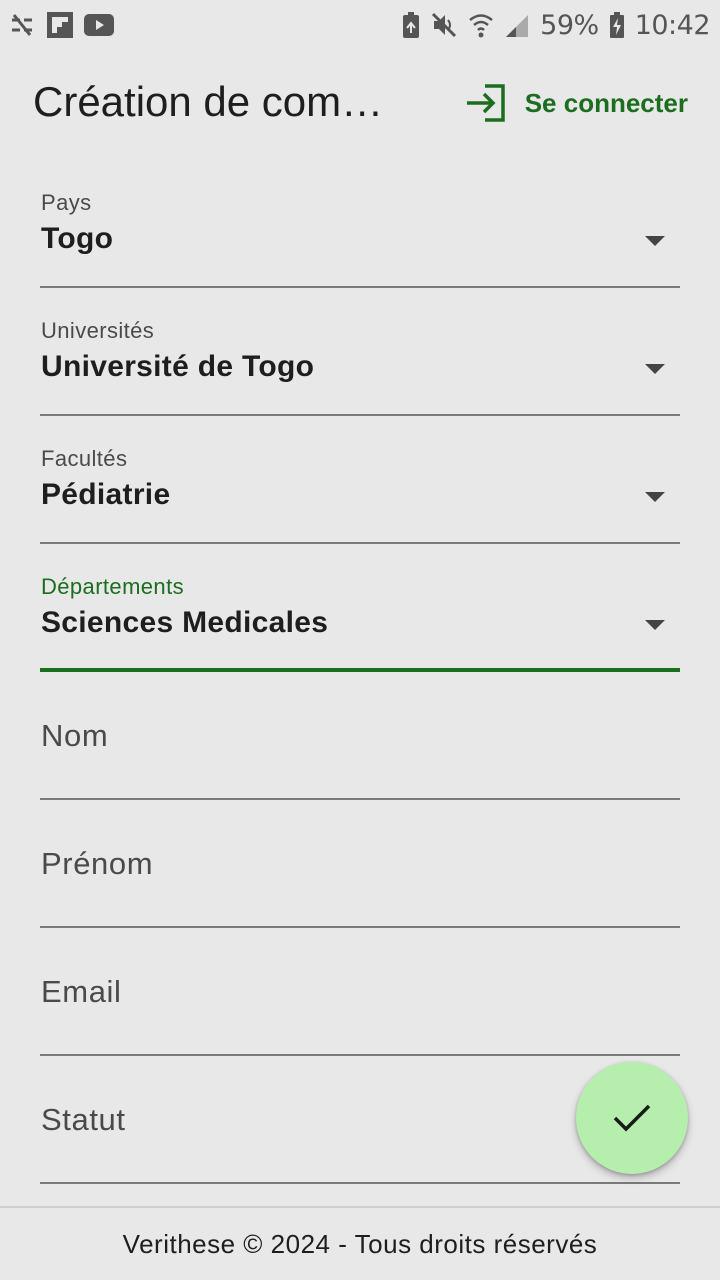 This screenshot has width=720, height=1280. What do you see at coordinates (75, 735) in the screenshot?
I see `last-name-placeholder: Nom` at bounding box center [75, 735].